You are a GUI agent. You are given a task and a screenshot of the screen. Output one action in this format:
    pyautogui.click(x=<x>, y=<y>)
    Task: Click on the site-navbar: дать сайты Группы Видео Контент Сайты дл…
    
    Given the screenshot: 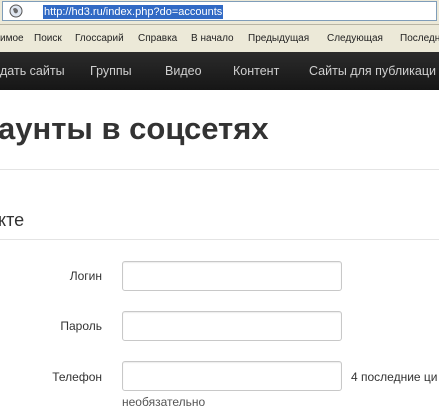 What is the action you would take?
    pyautogui.click(x=219, y=71)
    